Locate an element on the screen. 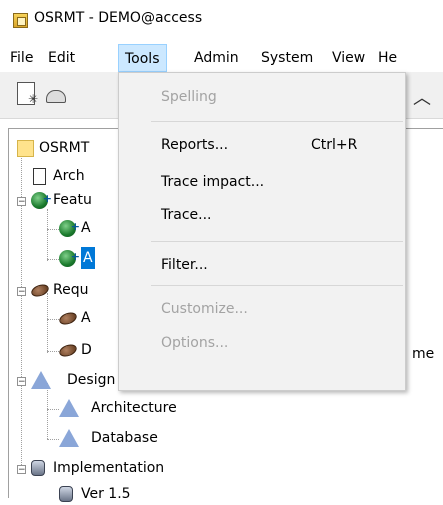  window-title: OSRMT - DEMO@access is located at coordinates (118, 18).